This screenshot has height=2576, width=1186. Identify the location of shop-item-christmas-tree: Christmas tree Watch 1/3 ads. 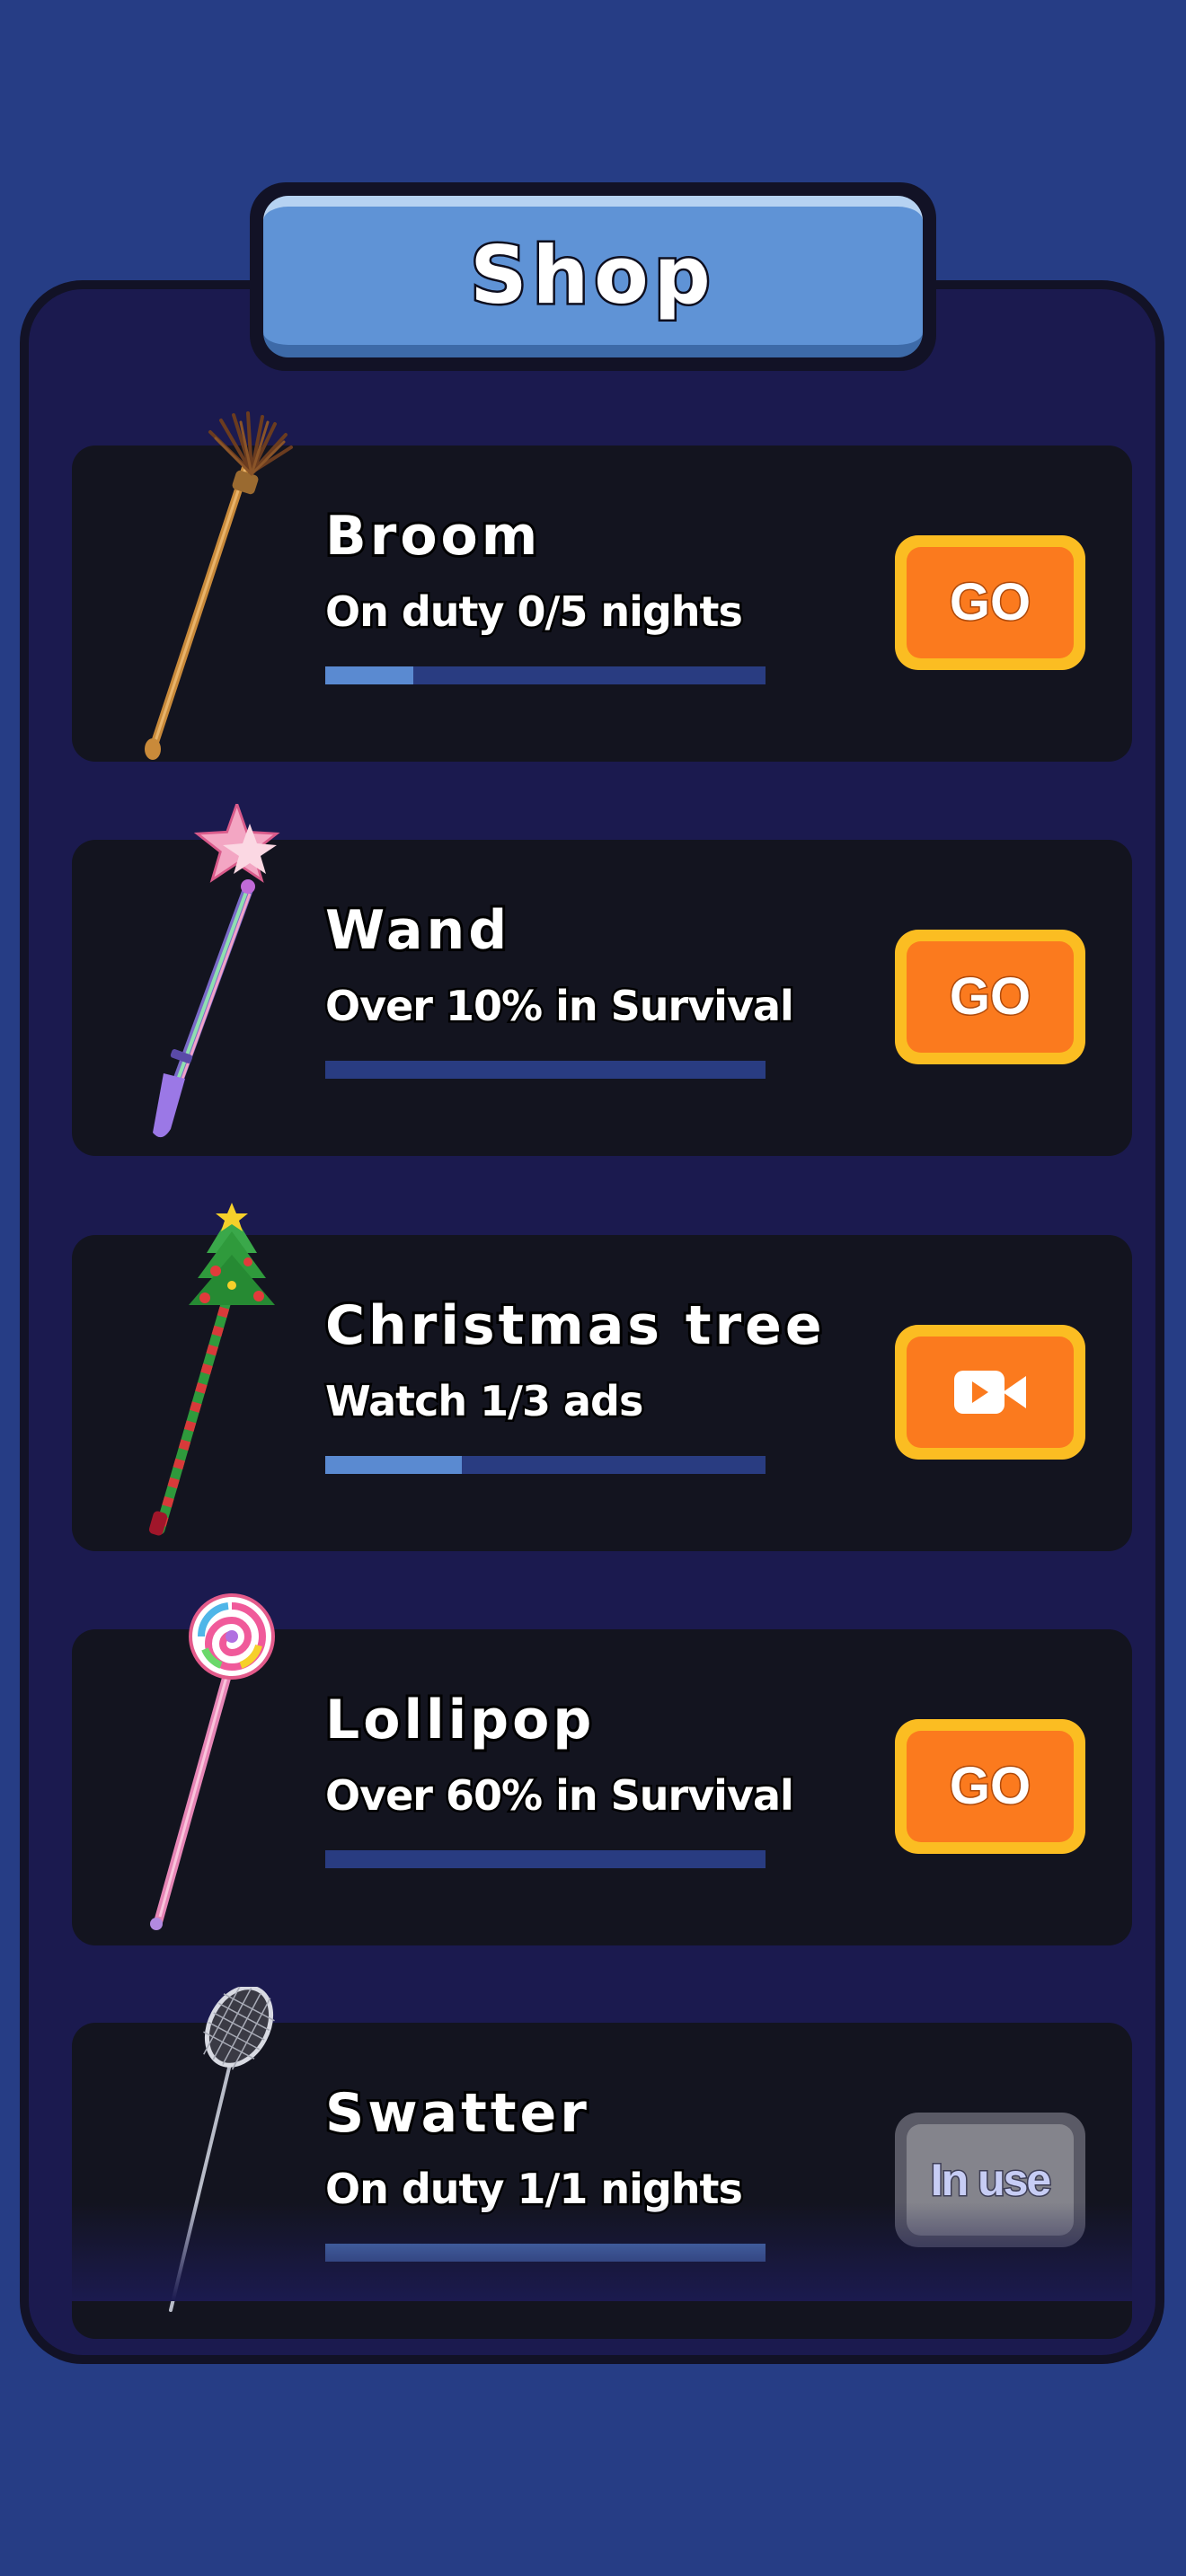
(602, 1377).